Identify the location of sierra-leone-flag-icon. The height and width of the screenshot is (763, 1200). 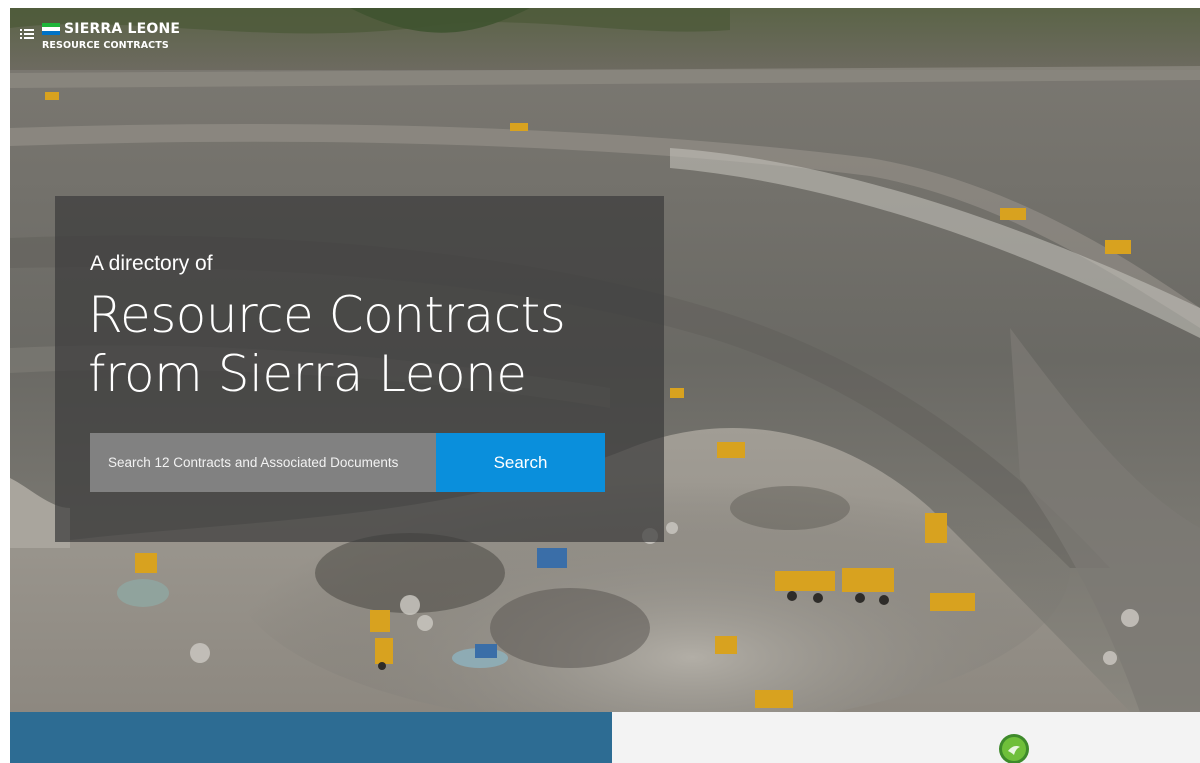
(51, 29).